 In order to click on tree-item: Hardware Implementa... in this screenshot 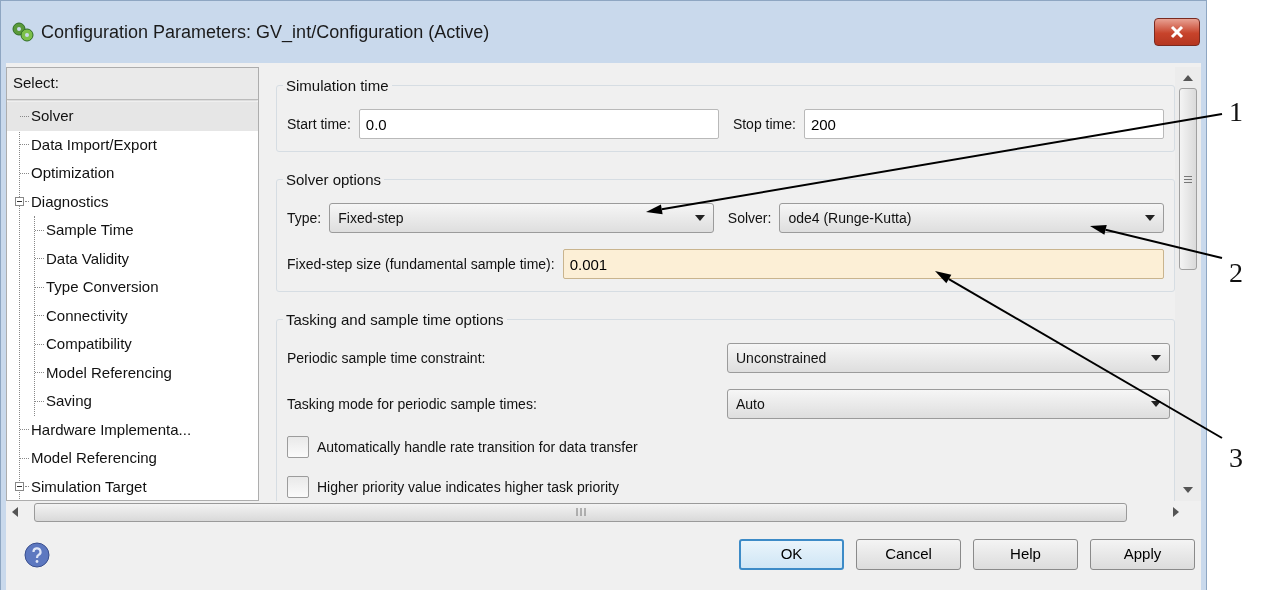, I will do `click(139, 429)`.